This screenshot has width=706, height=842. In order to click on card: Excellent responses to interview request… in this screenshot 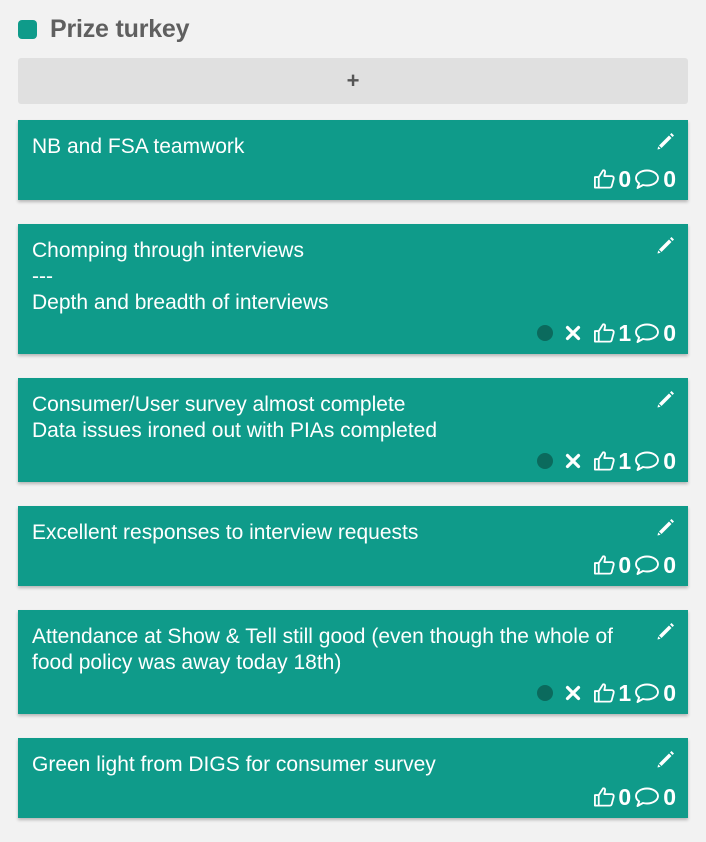, I will do `click(353, 546)`.